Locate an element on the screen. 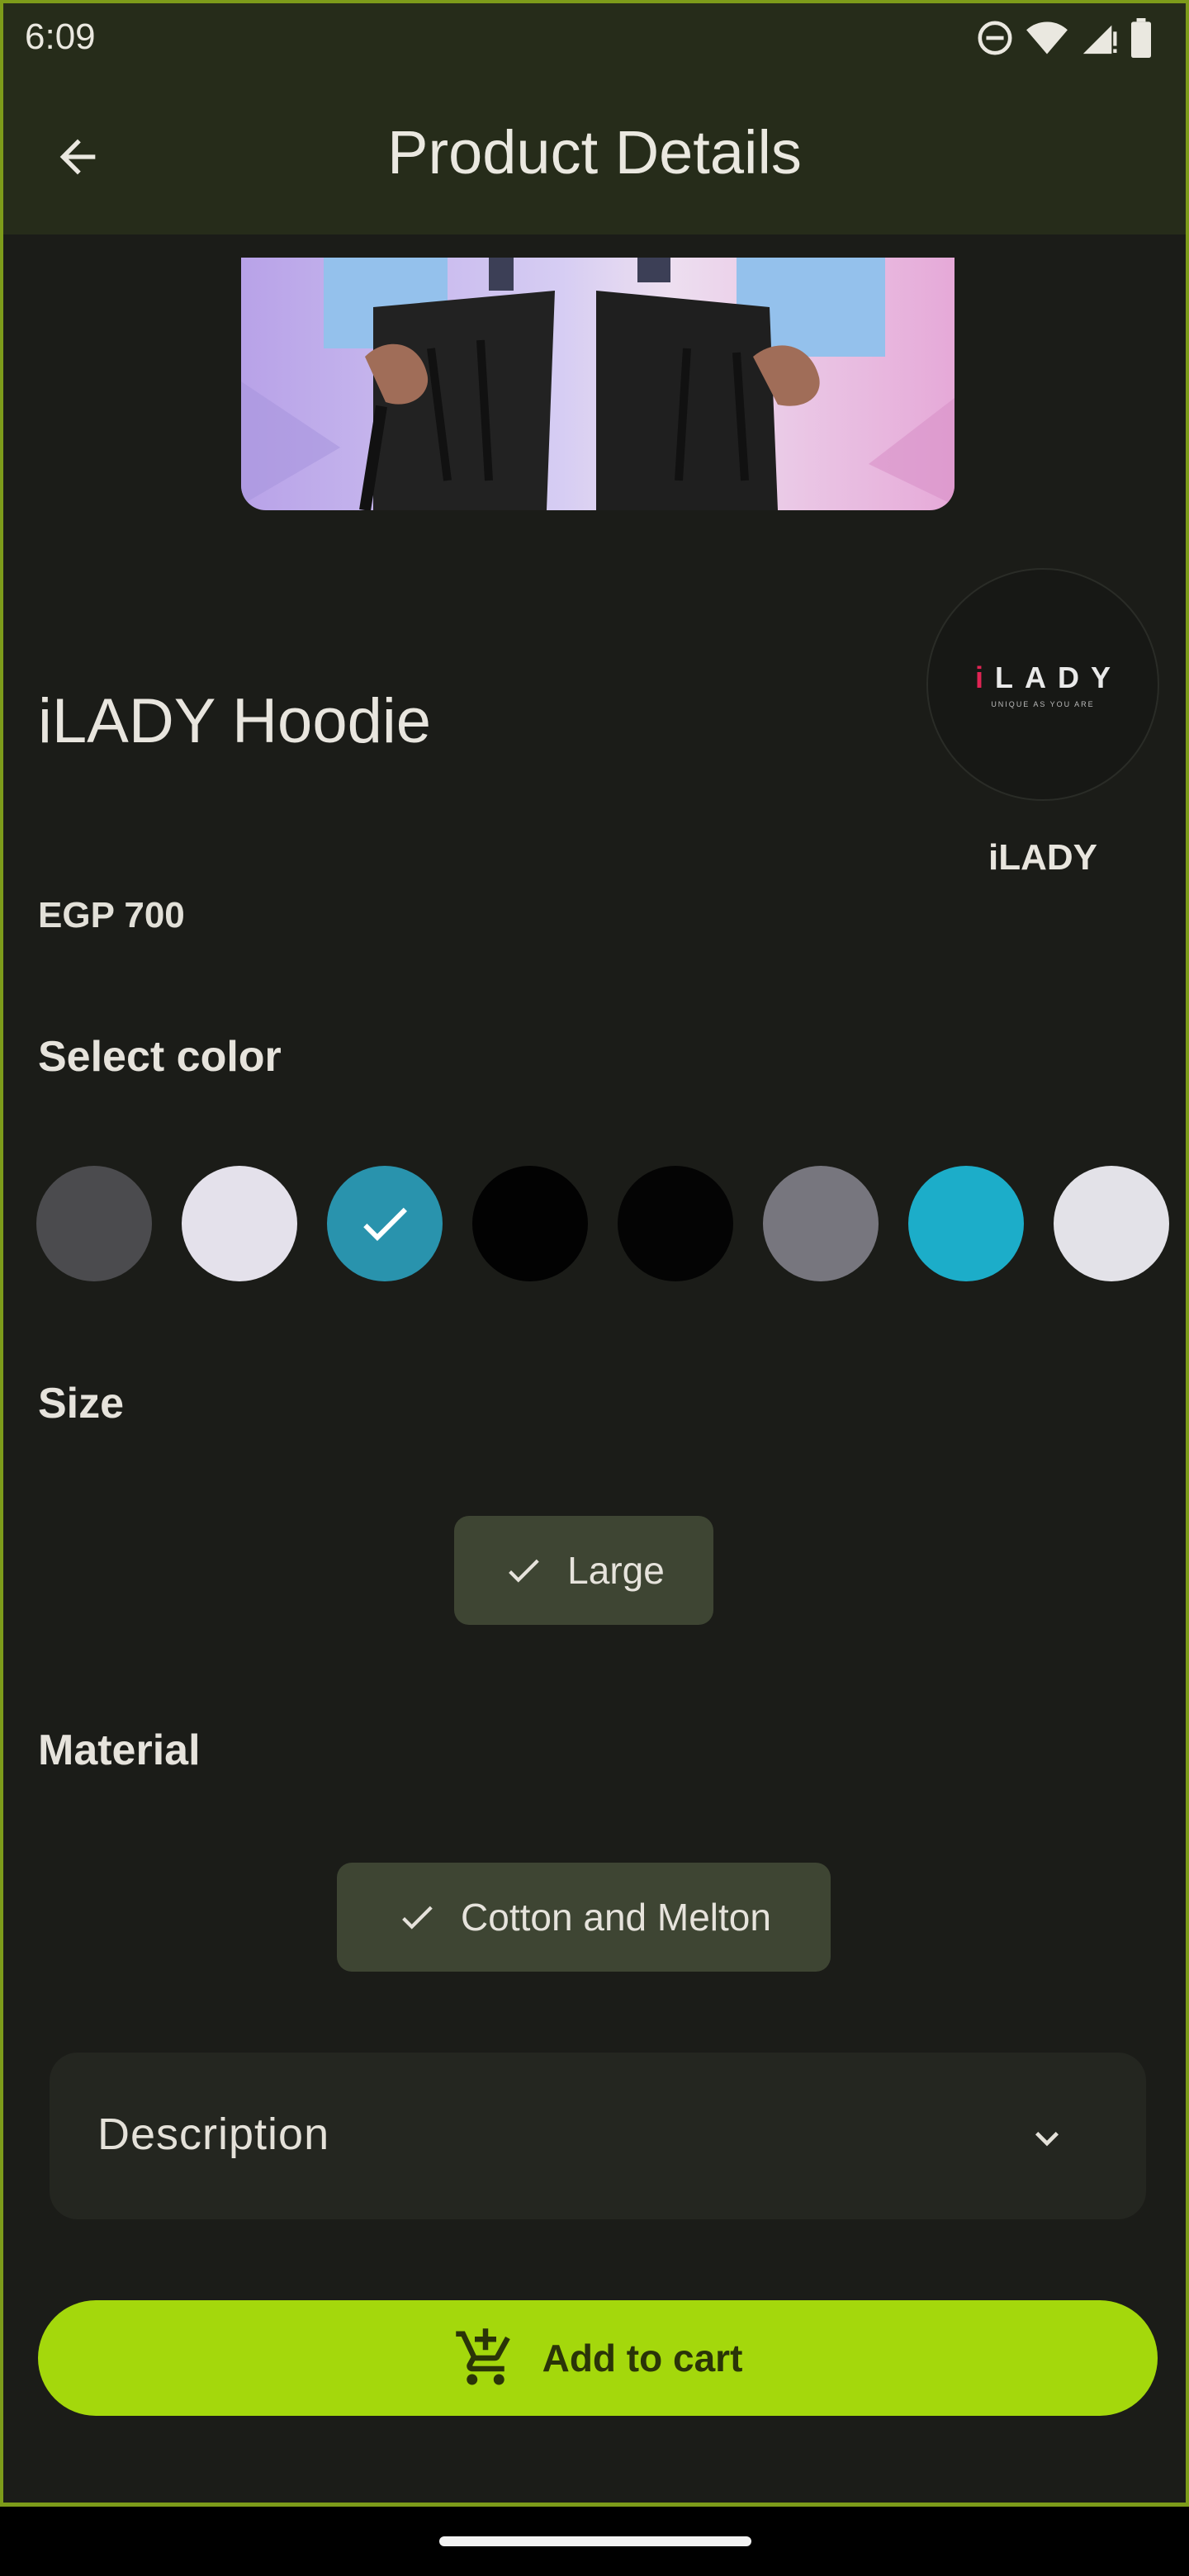  size-chip-label: Large is located at coordinates (616, 1570).